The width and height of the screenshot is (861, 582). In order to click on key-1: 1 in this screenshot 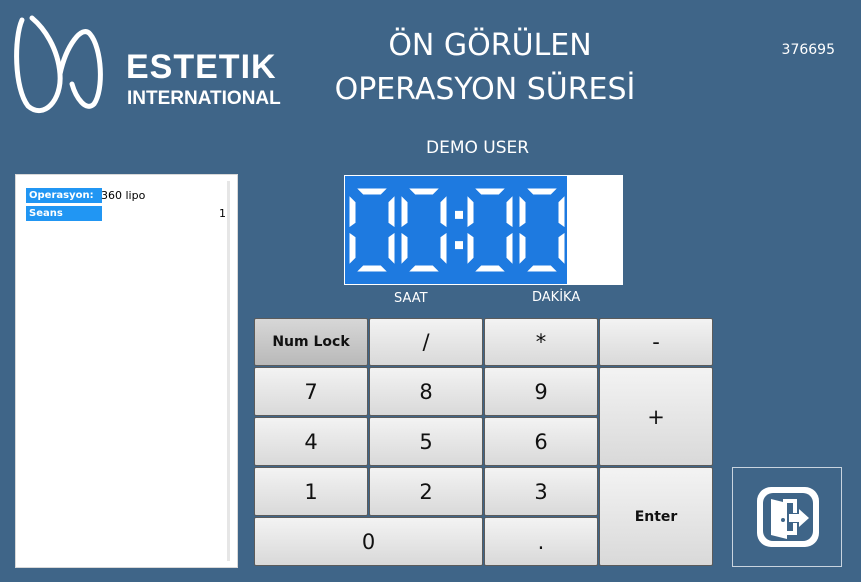, I will do `click(311, 491)`.